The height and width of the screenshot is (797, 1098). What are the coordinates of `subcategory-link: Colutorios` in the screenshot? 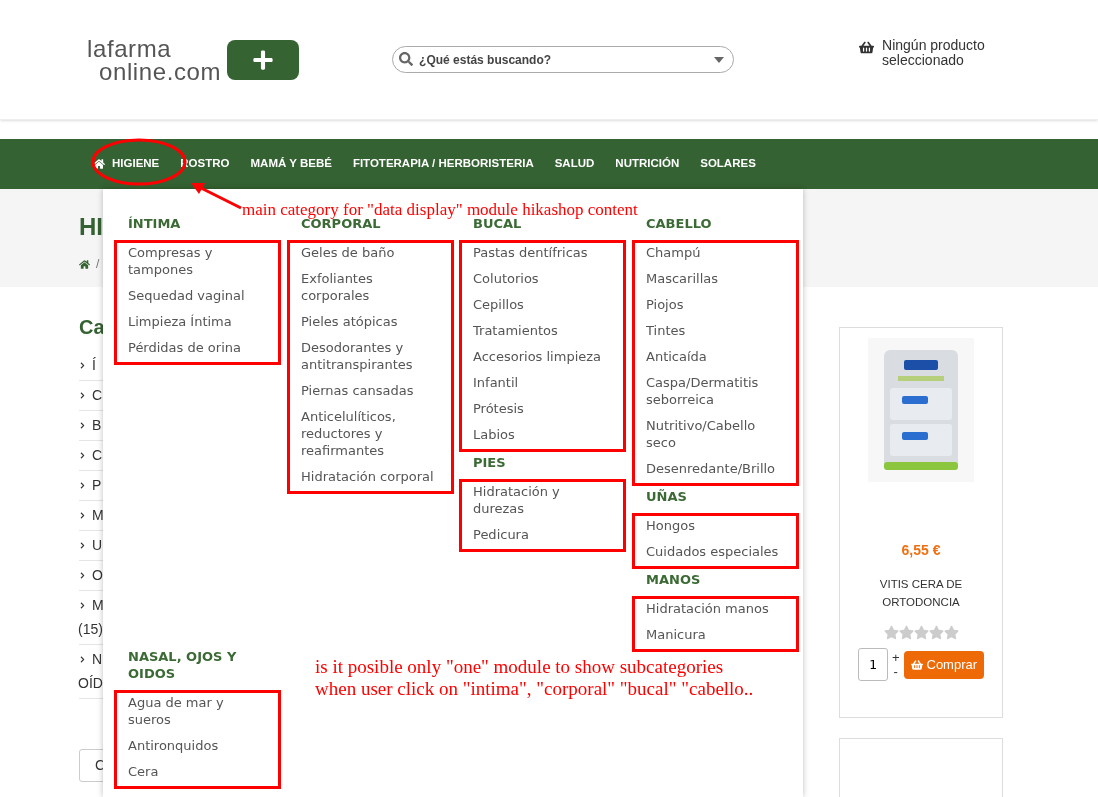 It's located at (543, 278).